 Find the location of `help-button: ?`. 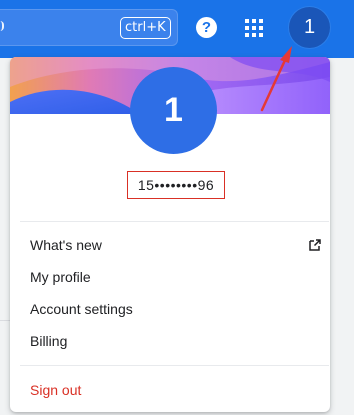

help-button: ? is located at coordinates (206, 27).